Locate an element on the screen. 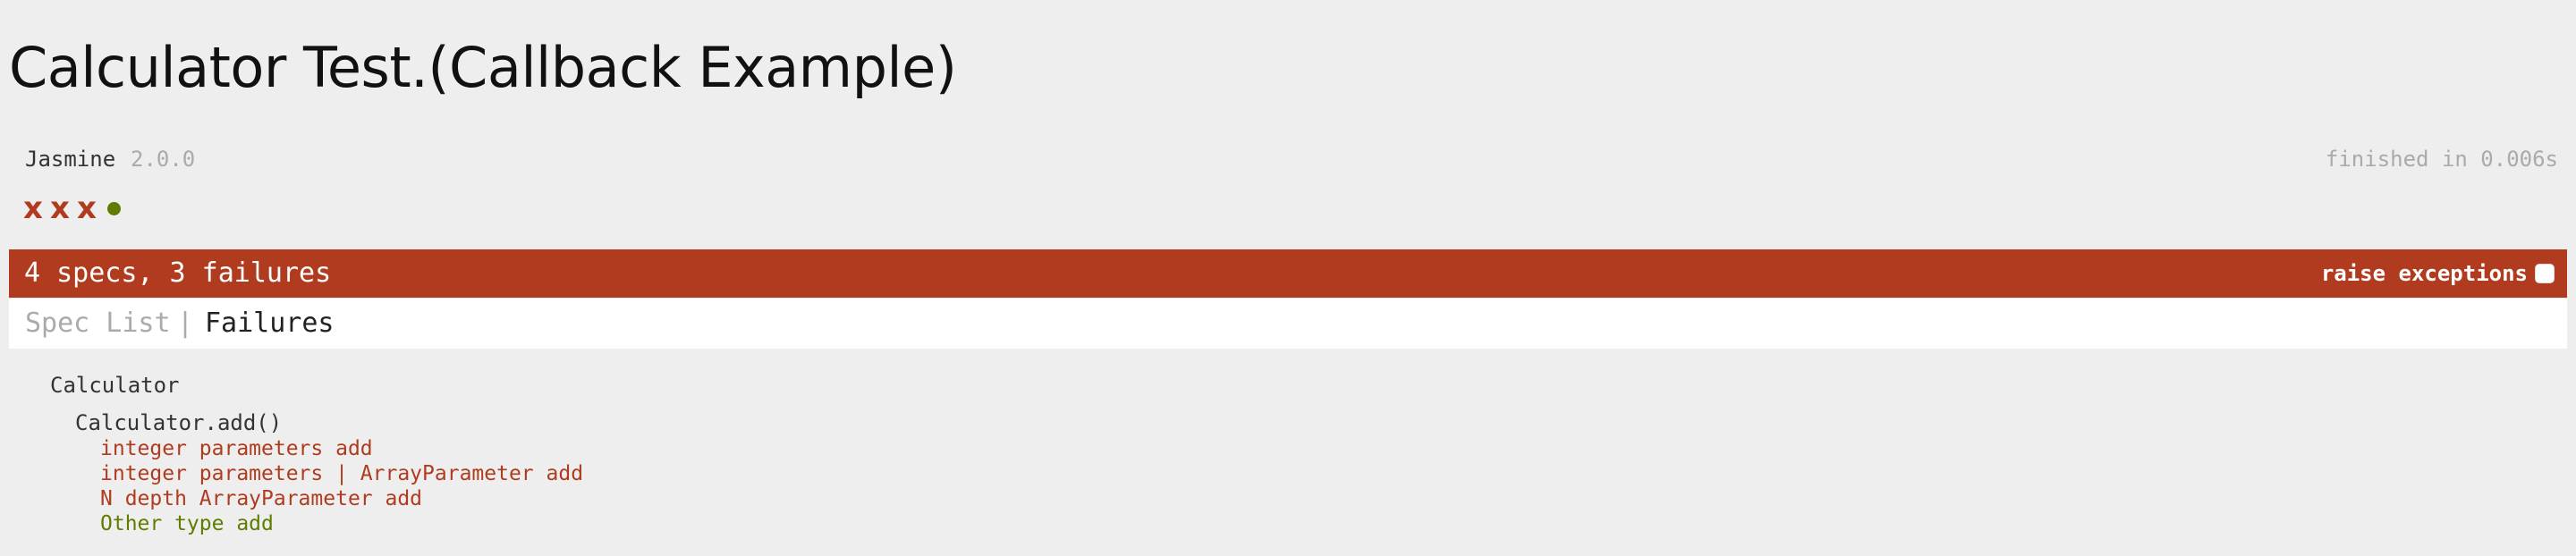 Image resolution: width=2576 pixels, height=556 pixels. spec-list-link: Spec List is located at coordinates (98, 324).